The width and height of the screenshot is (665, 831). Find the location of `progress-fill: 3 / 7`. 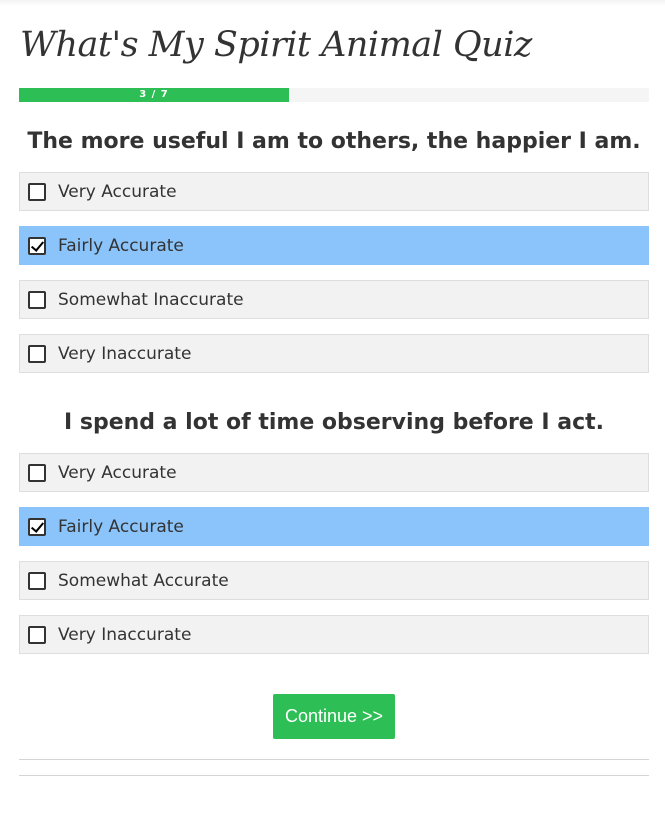

progress-fill: 3 / 7 is located at coordinates (154, 95).